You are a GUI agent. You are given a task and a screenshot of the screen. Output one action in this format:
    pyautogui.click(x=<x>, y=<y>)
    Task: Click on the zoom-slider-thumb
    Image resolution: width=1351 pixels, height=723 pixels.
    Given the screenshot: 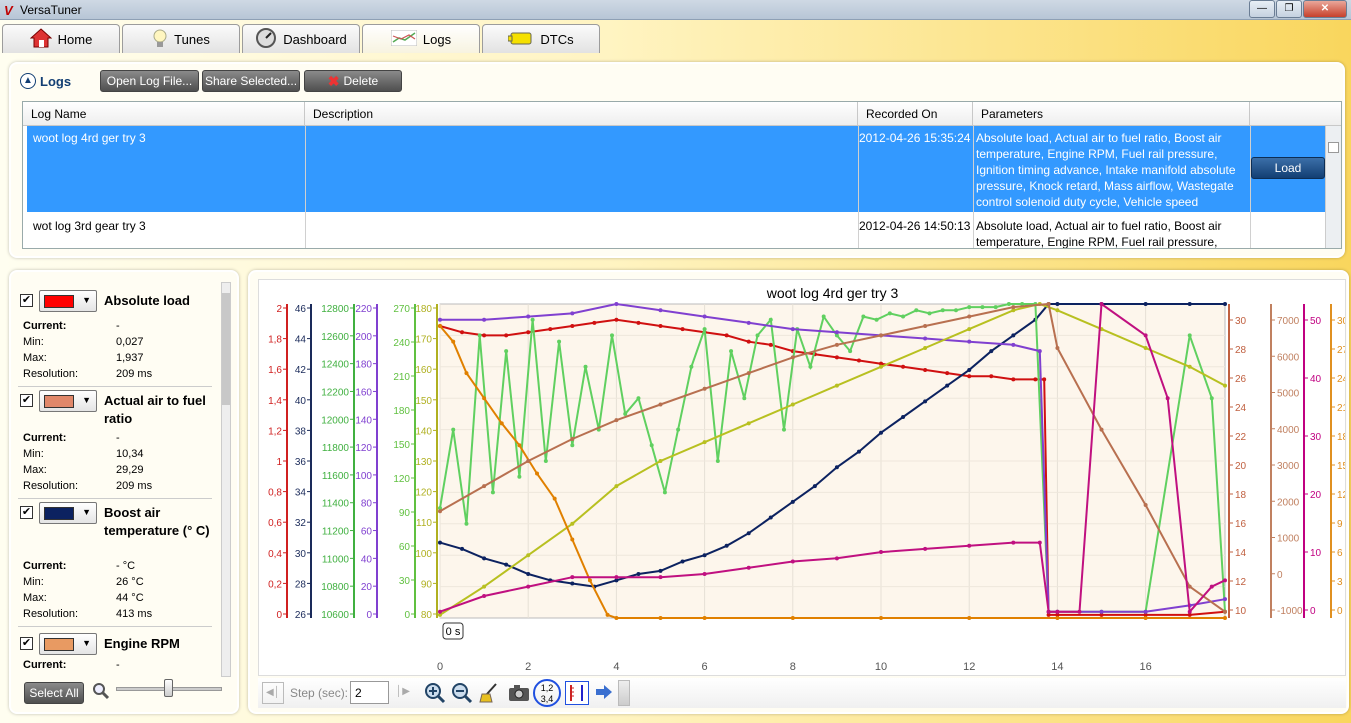 What is the action you would take?
    pyautogui.click(x=168, y=688)
    